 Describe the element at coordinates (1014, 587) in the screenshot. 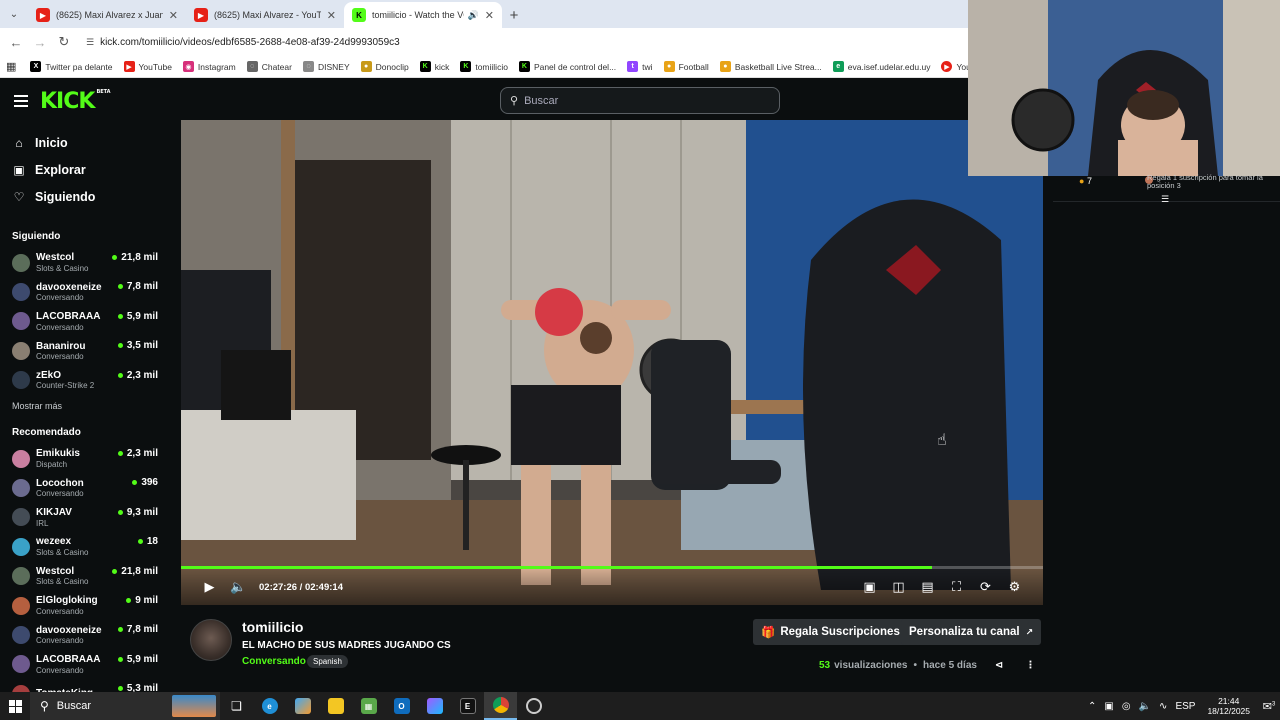

I see `settings-gear-icon: ⚙` at that location.